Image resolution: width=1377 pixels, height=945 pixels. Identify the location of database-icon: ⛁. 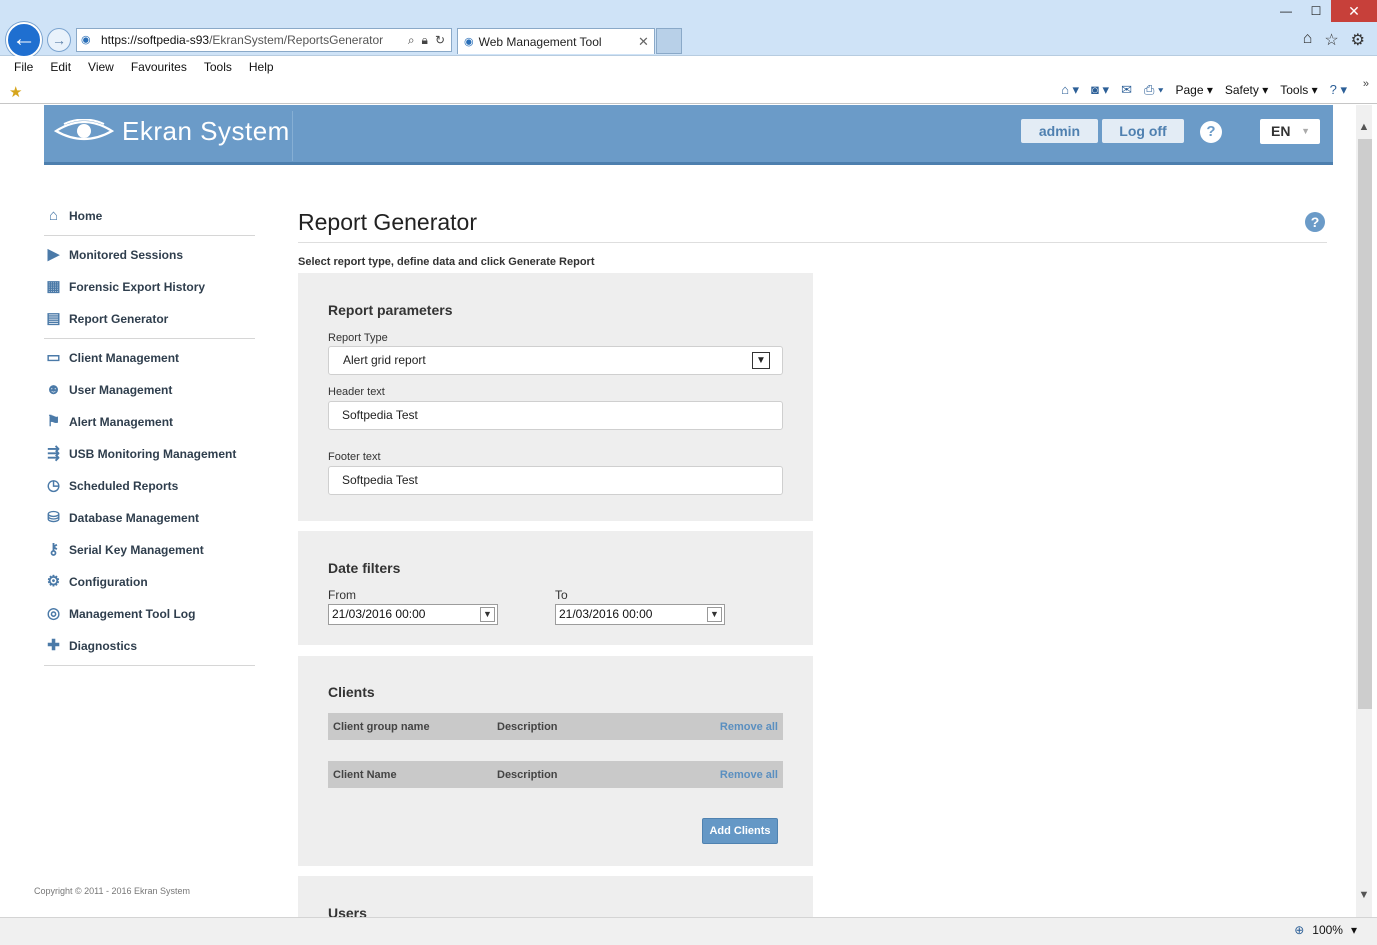
(53, 517).